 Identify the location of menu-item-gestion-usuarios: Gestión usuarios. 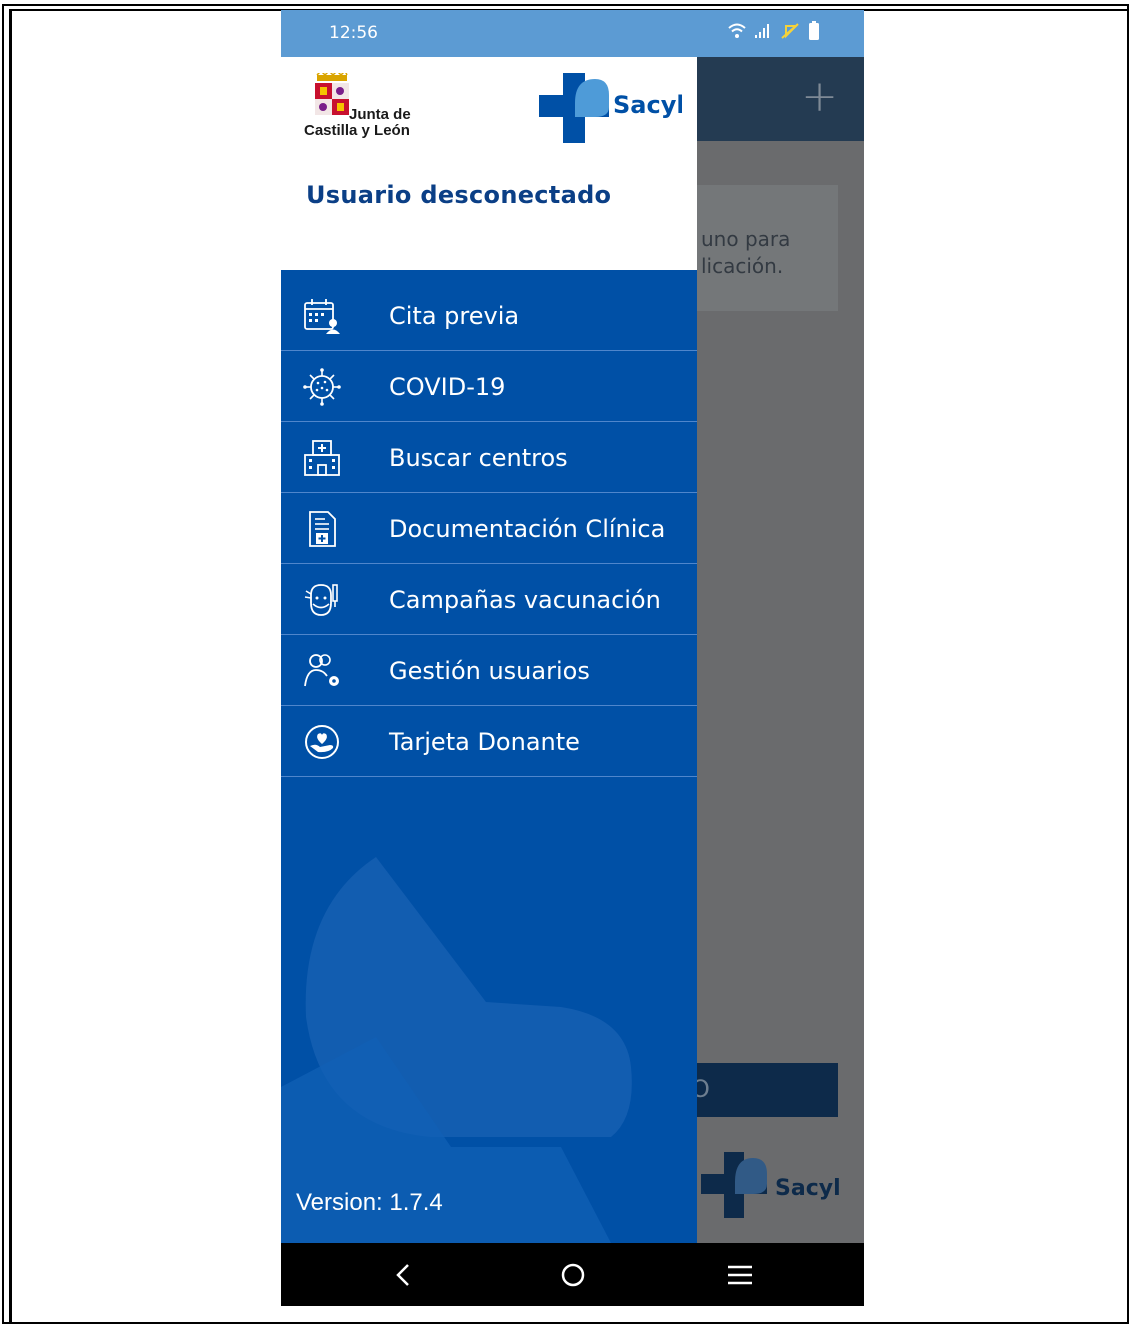
(489, 670).